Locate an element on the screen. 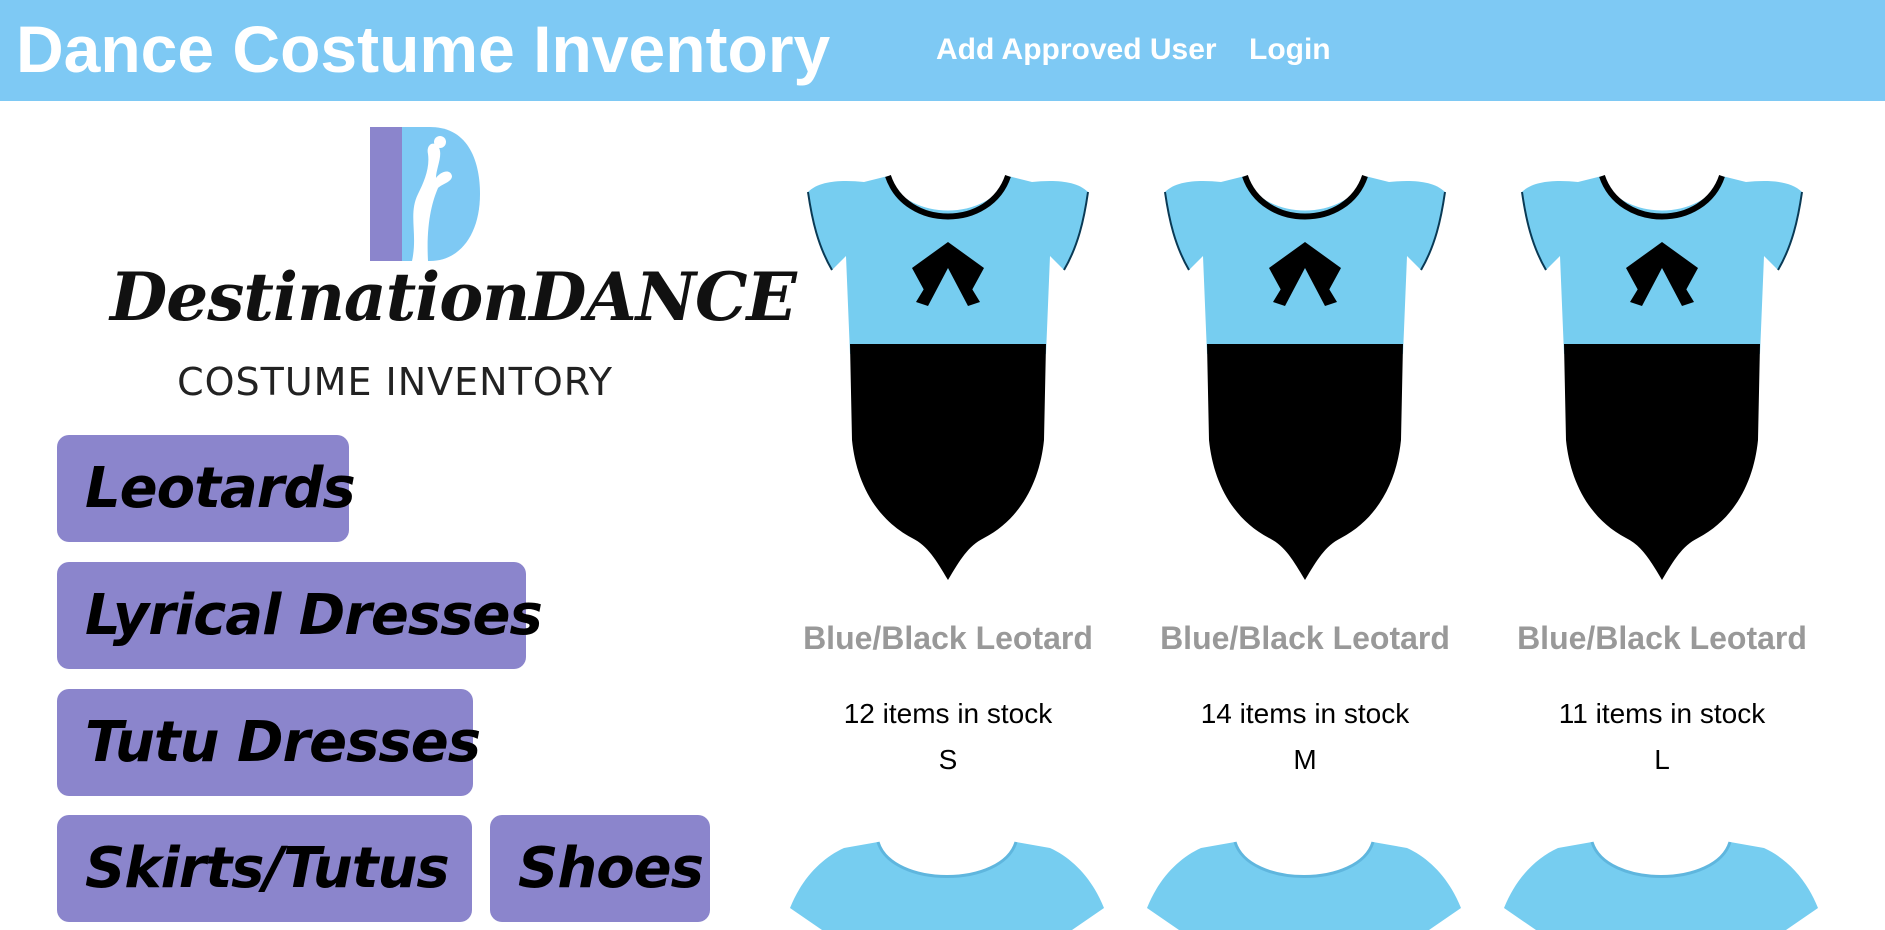 This screenshot has height=930, width=1885. product-size: L is located at coordinates (1662, 759).